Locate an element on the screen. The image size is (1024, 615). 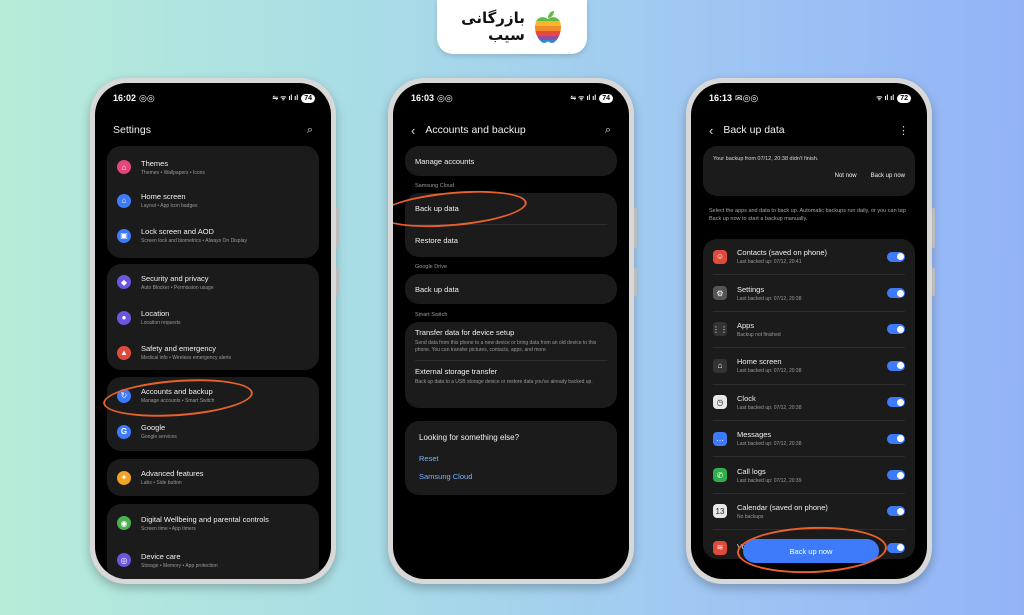
status-time: 16:02 is located at coordinates (125, 98).